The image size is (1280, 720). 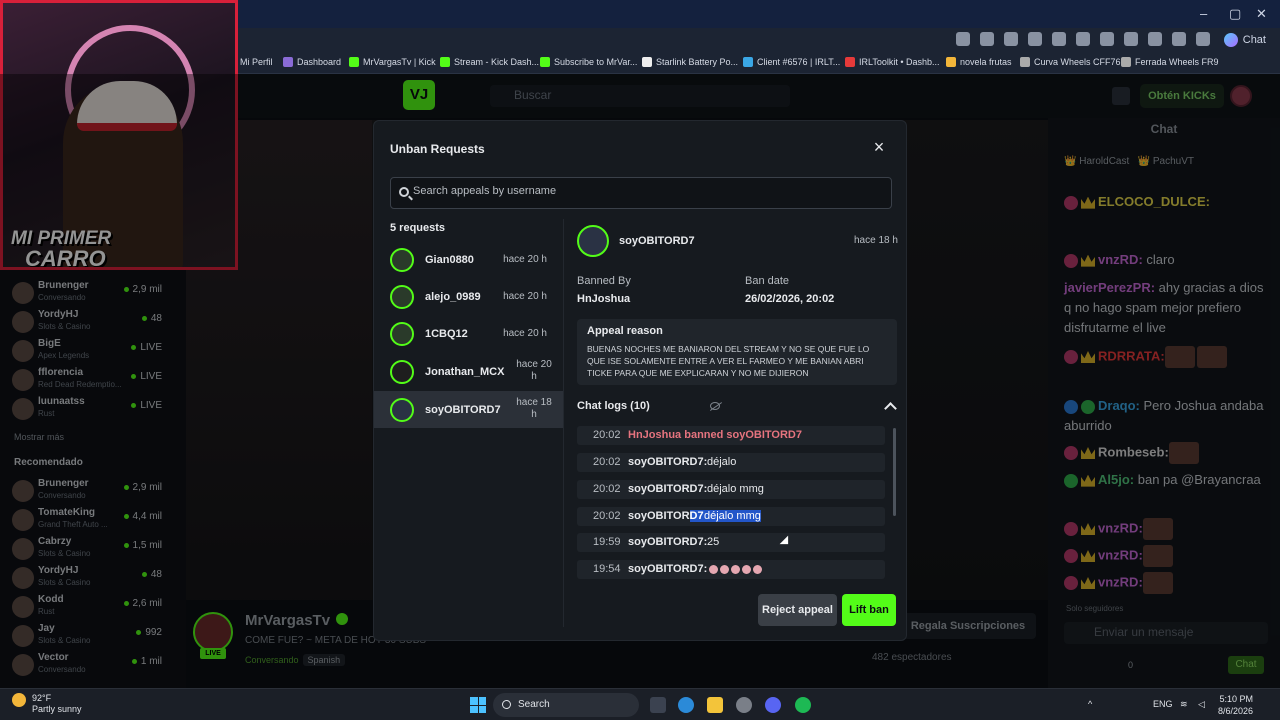 I want to click on profile-icon, so click(x=1179, y=39).